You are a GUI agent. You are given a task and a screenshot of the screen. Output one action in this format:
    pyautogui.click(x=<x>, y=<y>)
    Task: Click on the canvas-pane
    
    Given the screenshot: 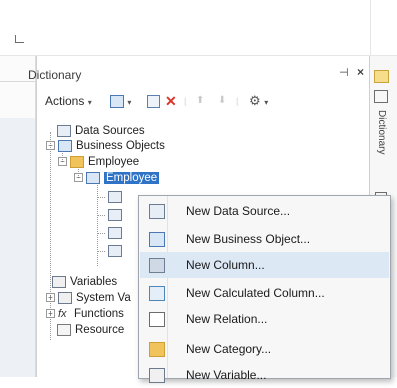 What is the action you would take?
    pyautogui.click(x=17, y=247)
    